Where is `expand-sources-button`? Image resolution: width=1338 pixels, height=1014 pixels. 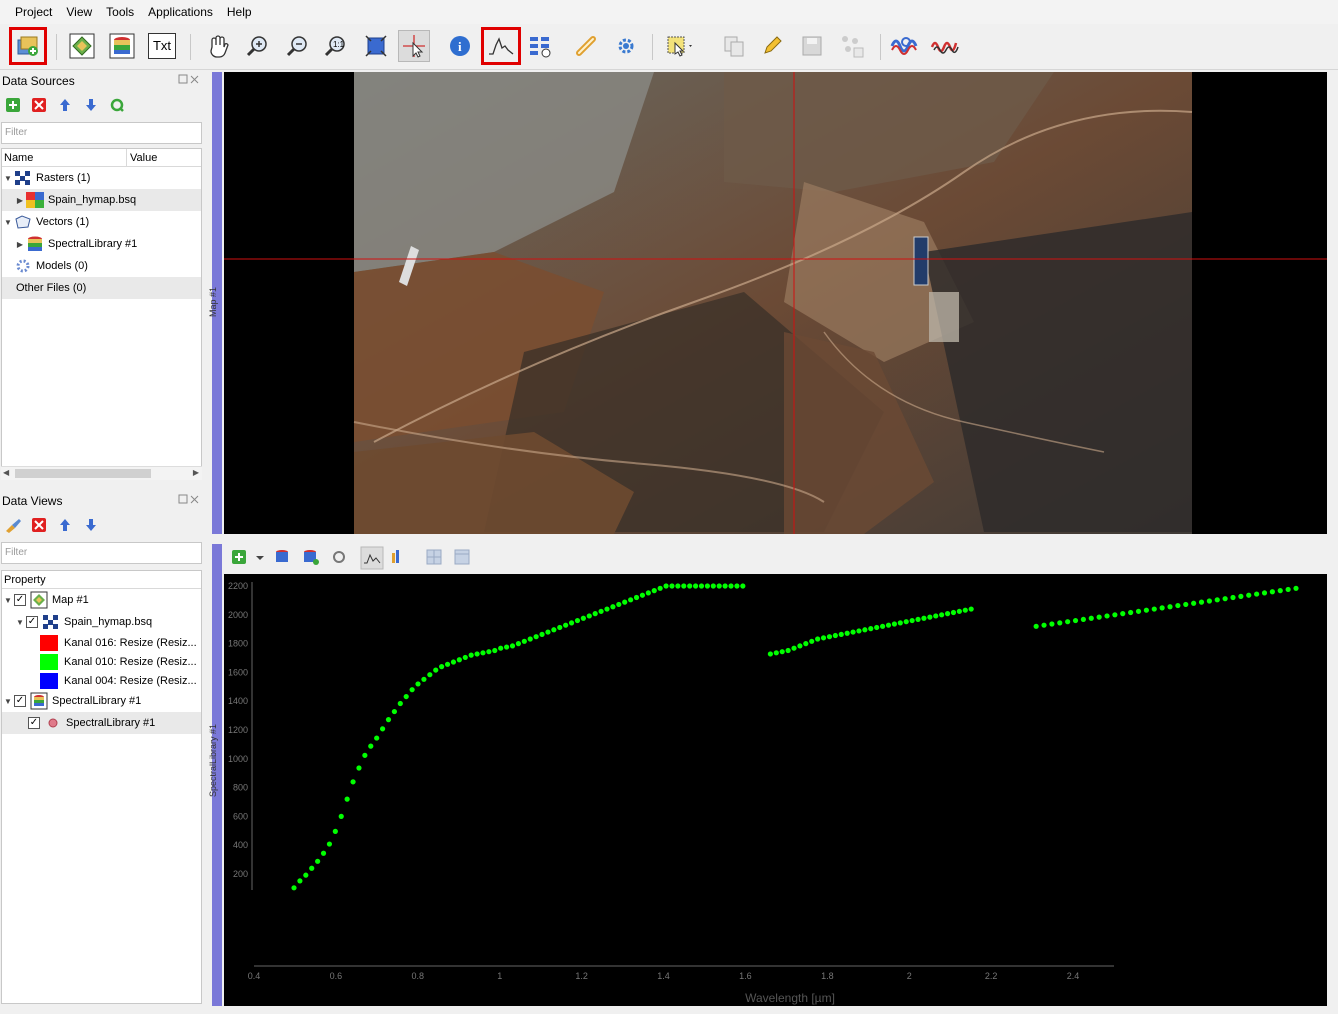
expand-sources-button is located at coordinates (91, 105).